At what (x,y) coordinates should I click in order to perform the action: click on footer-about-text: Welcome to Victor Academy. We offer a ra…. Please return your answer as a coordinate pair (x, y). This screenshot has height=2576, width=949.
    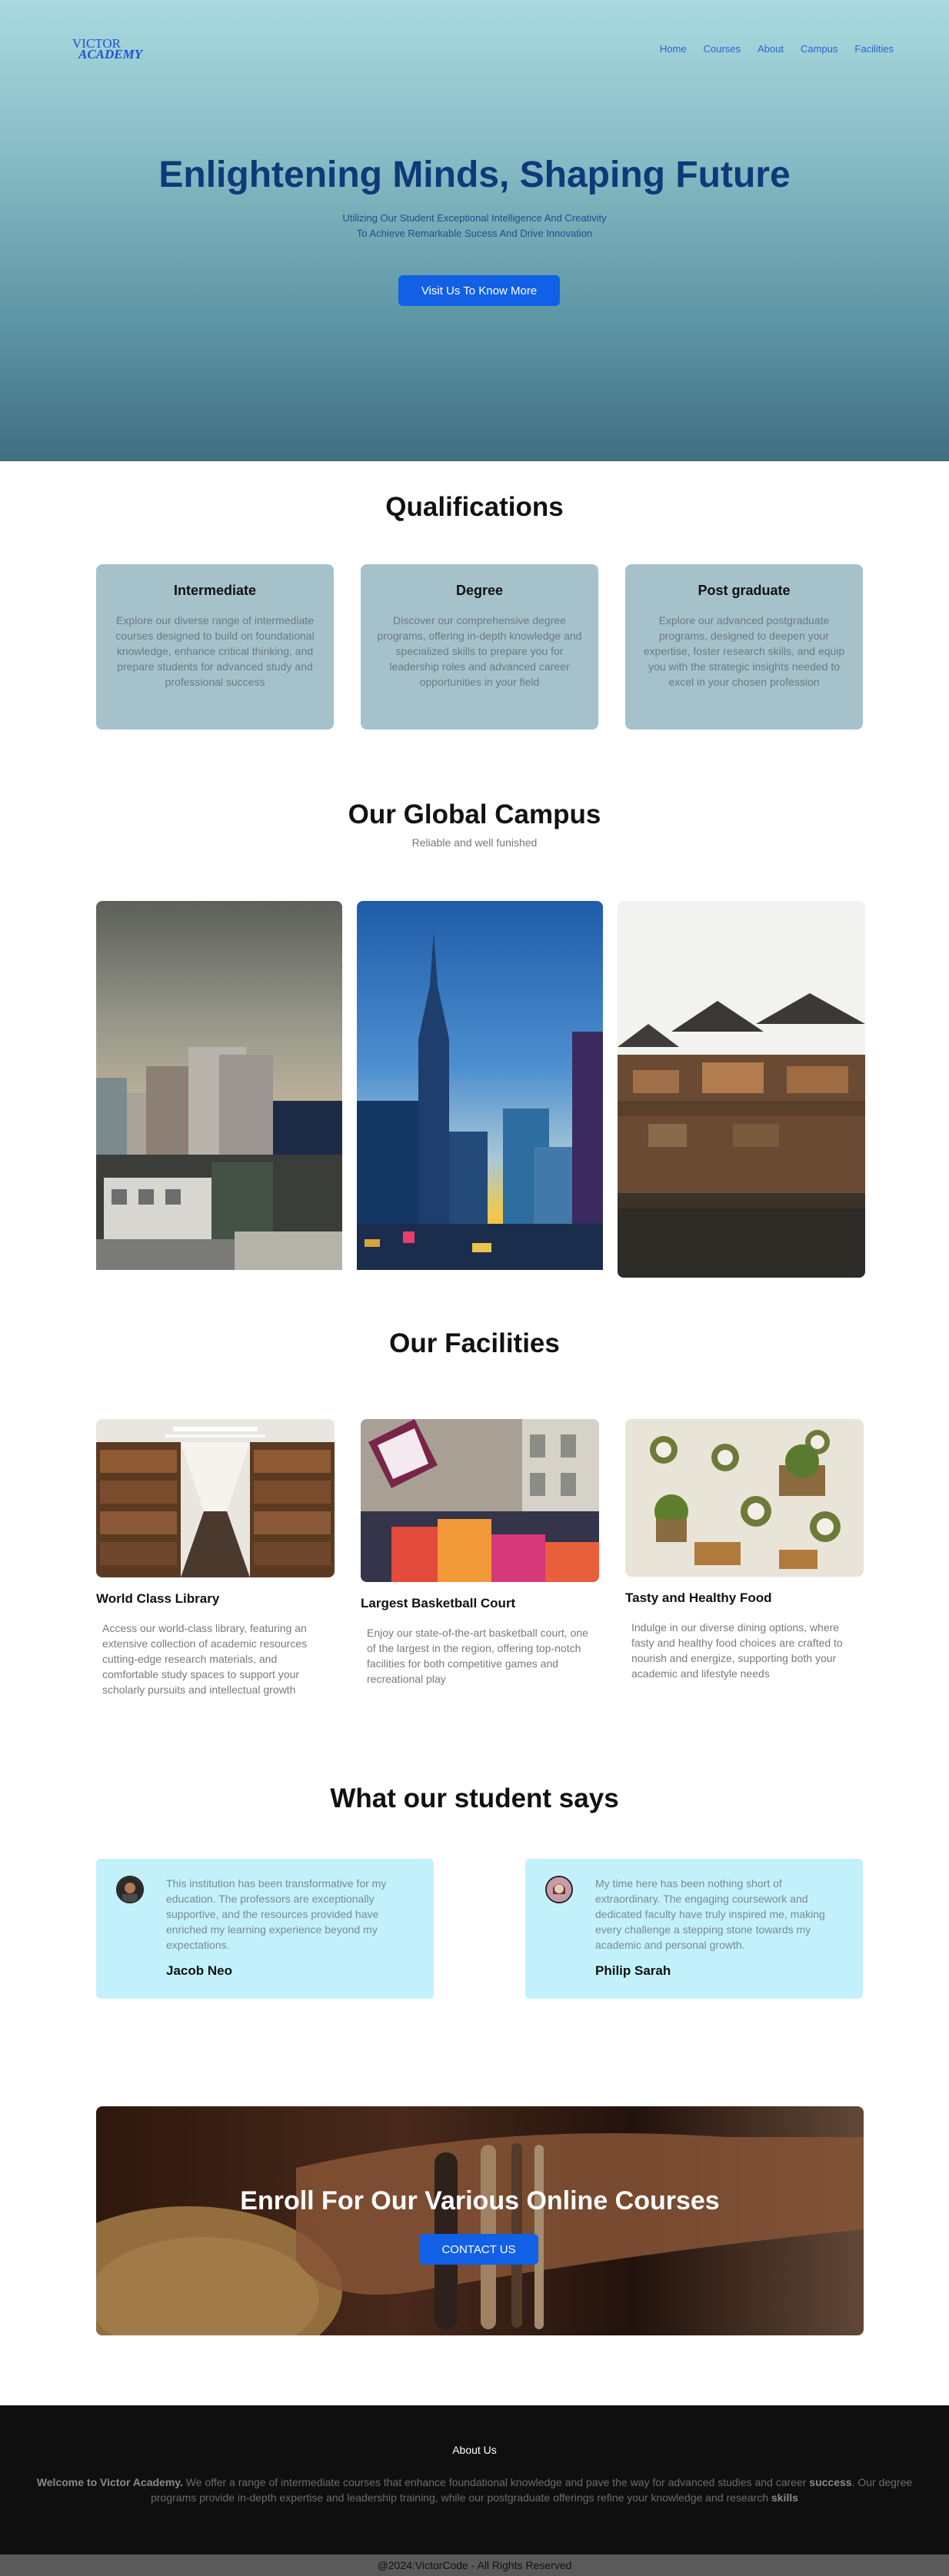
    Looking at the image, I should click on (475, 2490).